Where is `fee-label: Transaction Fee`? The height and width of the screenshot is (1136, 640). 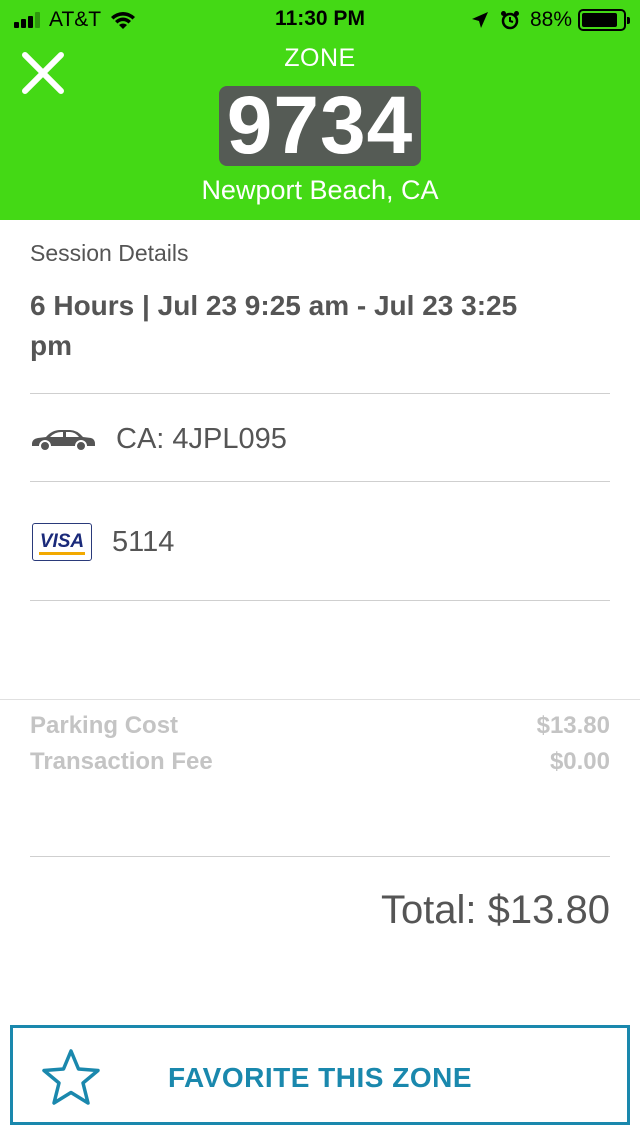 fee-label: Transaction Fee is located at coordinates (121, 761).